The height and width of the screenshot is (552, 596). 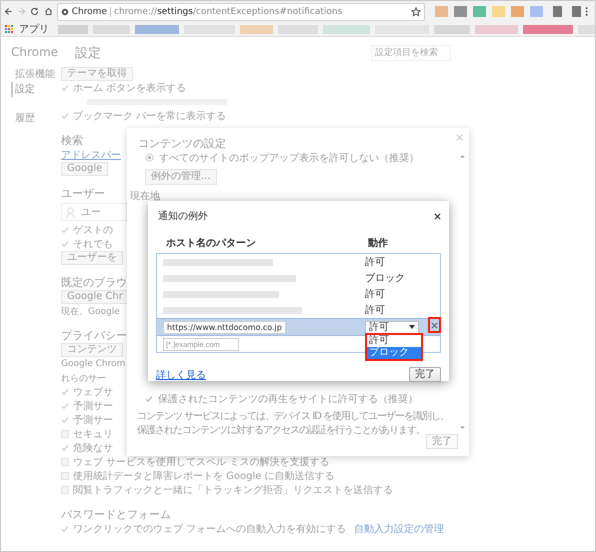 What do you see at coordinates (9, 29) in the screenshot?
I see `apps-grid-icon` at bounding box center [9, 29].